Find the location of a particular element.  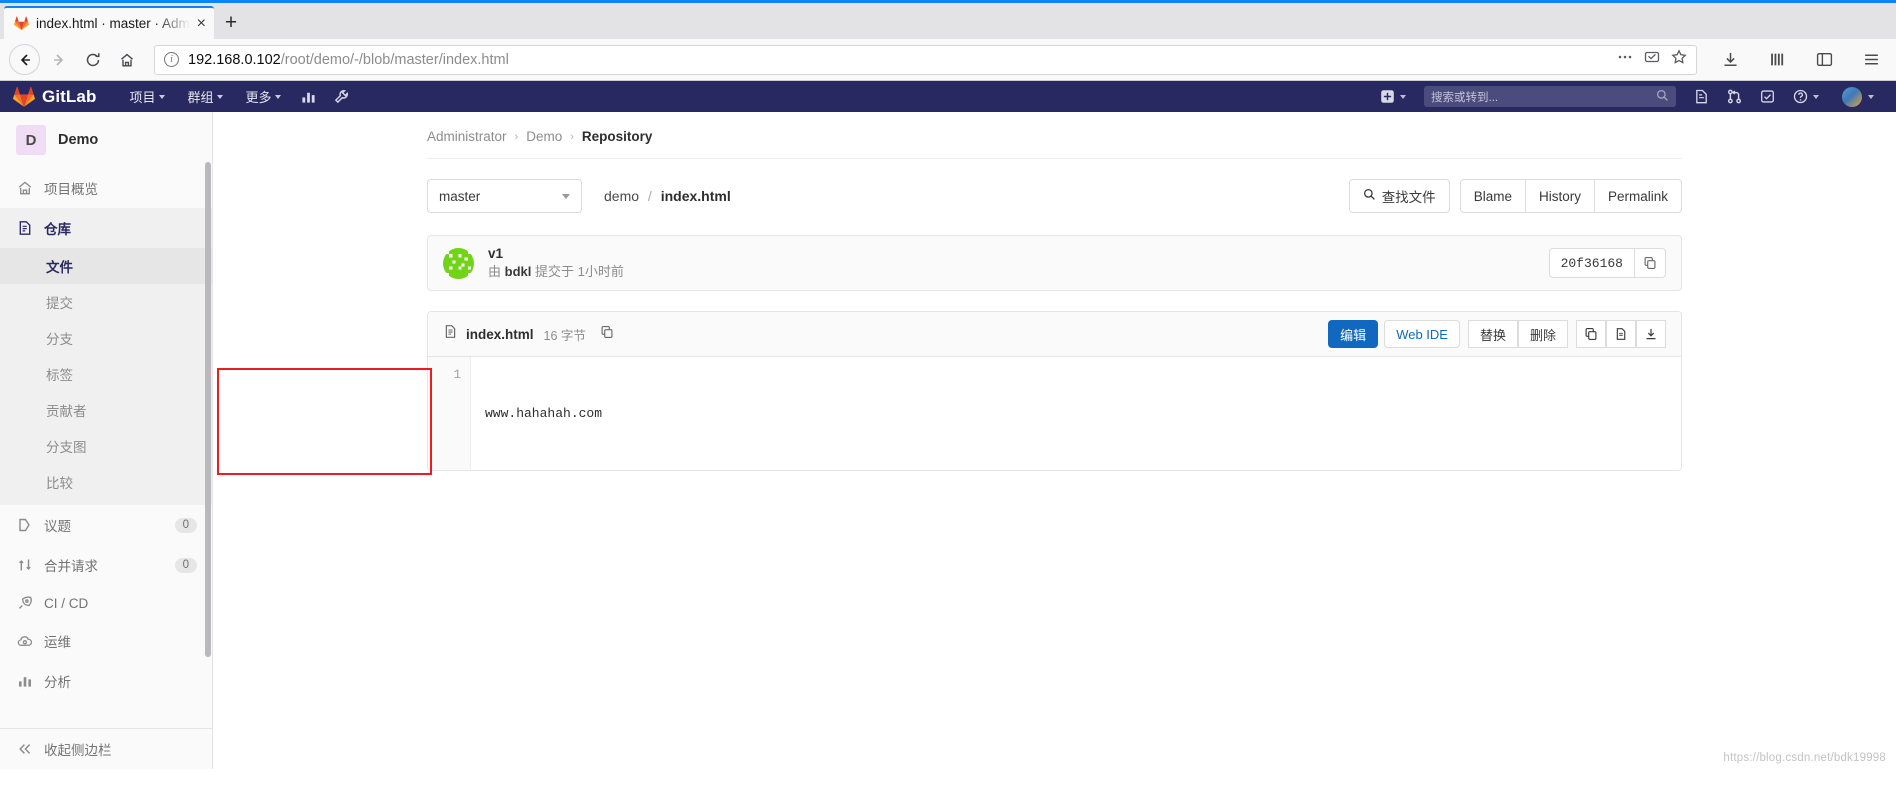

sidebar-item-merge-requests: 合并请求 0 is located at coordinates (106, 565).